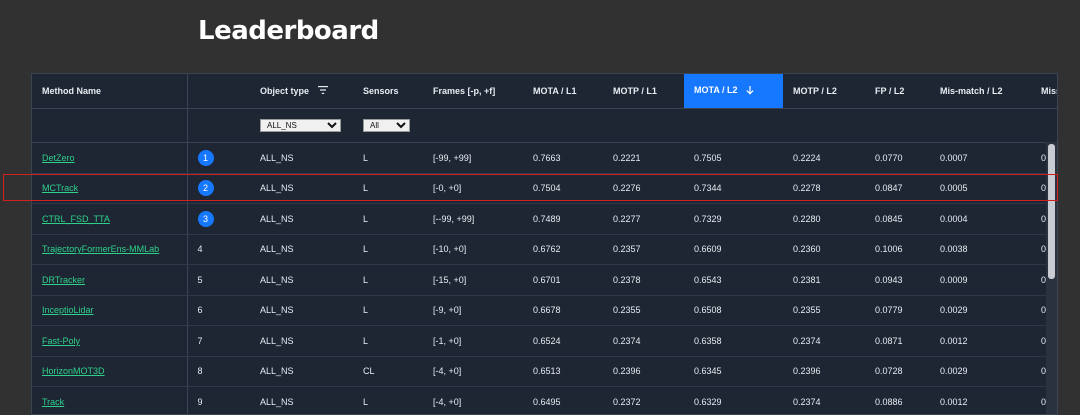 The width and height of the screenshot is (1080, 415). What do you see at coordinates (218, 310) in the screenshot?
I see `cell-rank: 6` at bounding box center [218, 310].